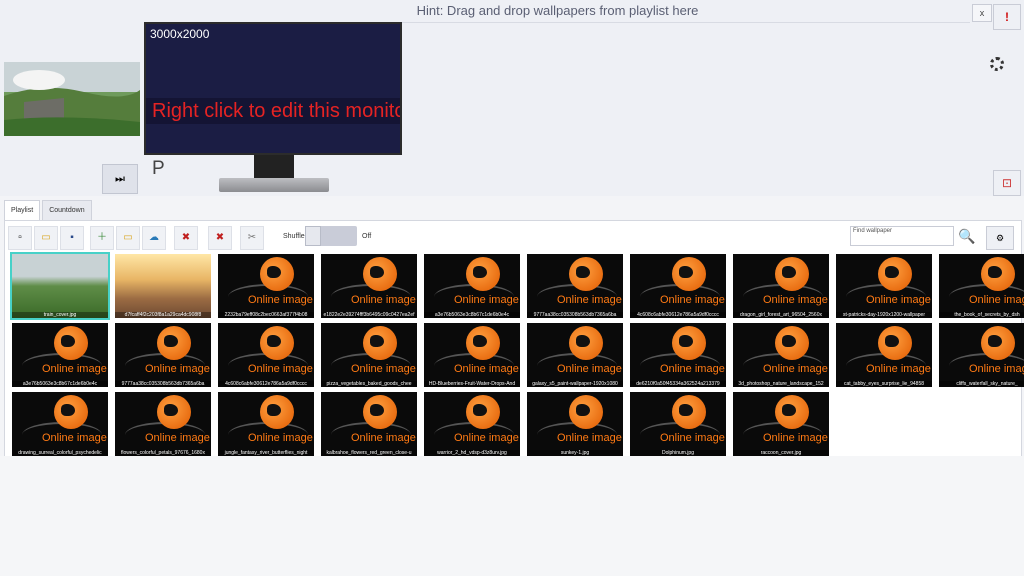  What do you see at coordinates (472, 384) in the screenshot?
I see `wallpaper-filename: HD-Blueberries-Fruit-Water-Drops-And` at bounding box center [472, 384].